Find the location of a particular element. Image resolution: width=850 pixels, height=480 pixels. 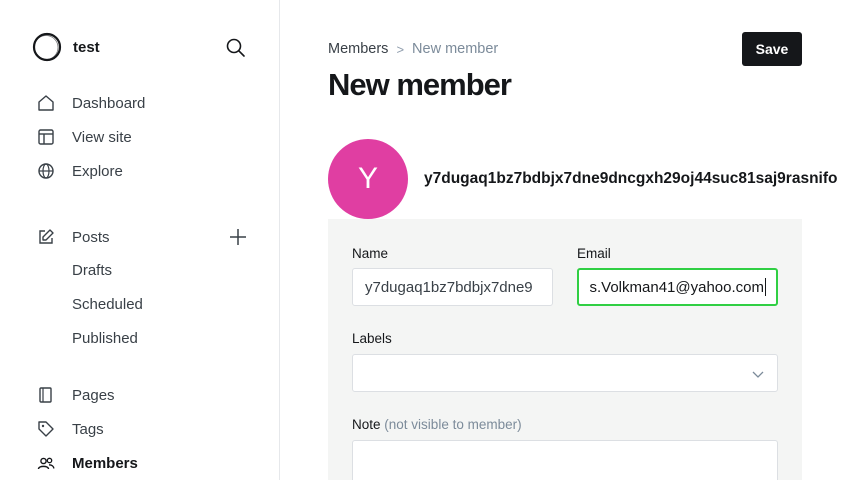

nav-explore: Explore is located at coordinates (79, 171).